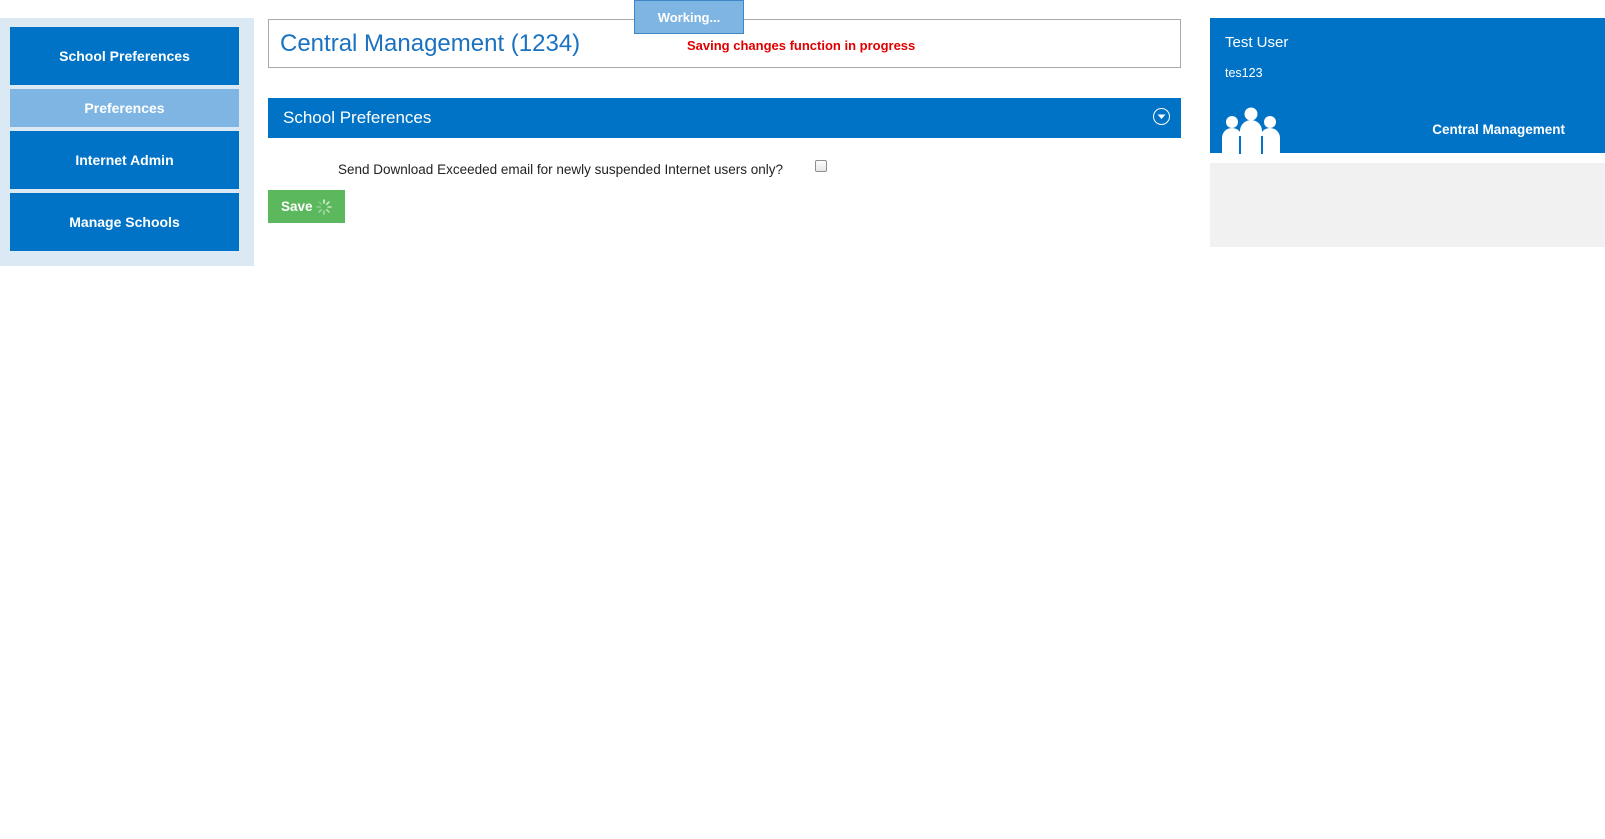  I want to click on status-message: Saving changes function in progress, so click(801, 45).